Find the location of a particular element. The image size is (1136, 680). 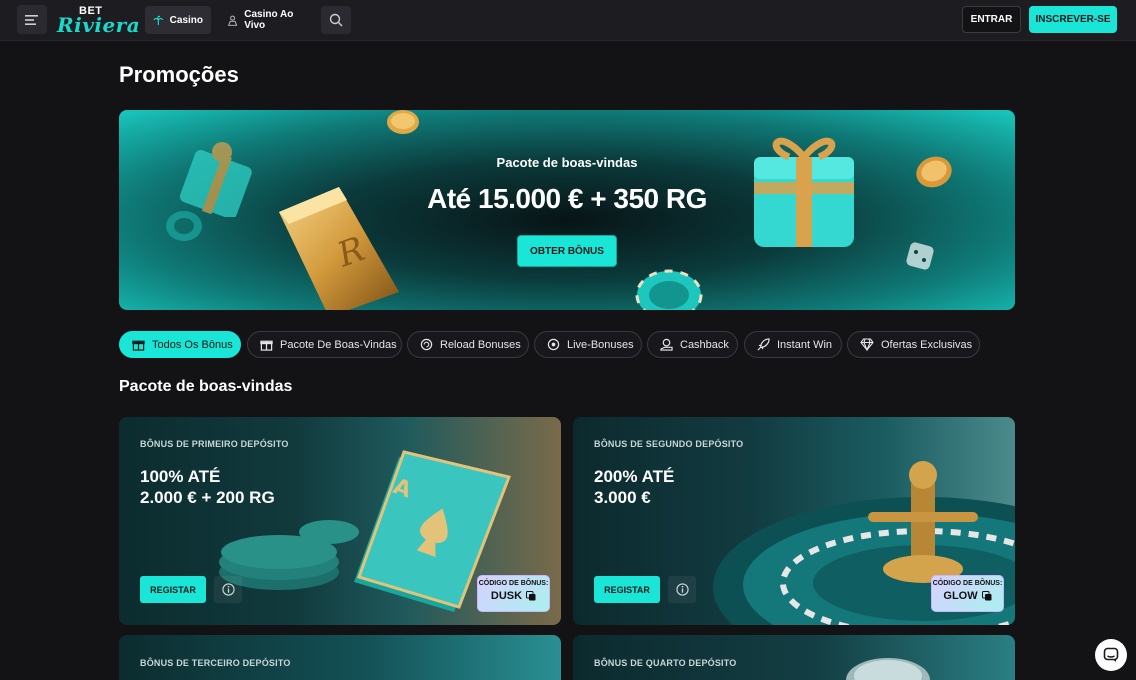

section-title: Pacote de boas-vindas is located at coordinates (206, 386).